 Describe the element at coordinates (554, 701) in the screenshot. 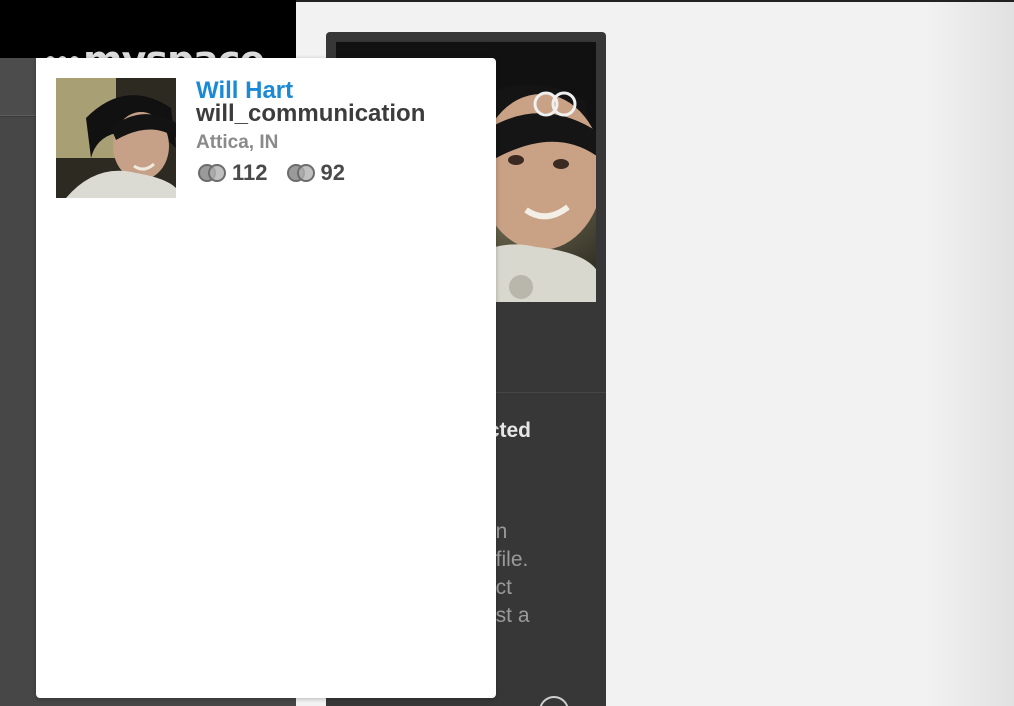

I see `help-icon` at that location.